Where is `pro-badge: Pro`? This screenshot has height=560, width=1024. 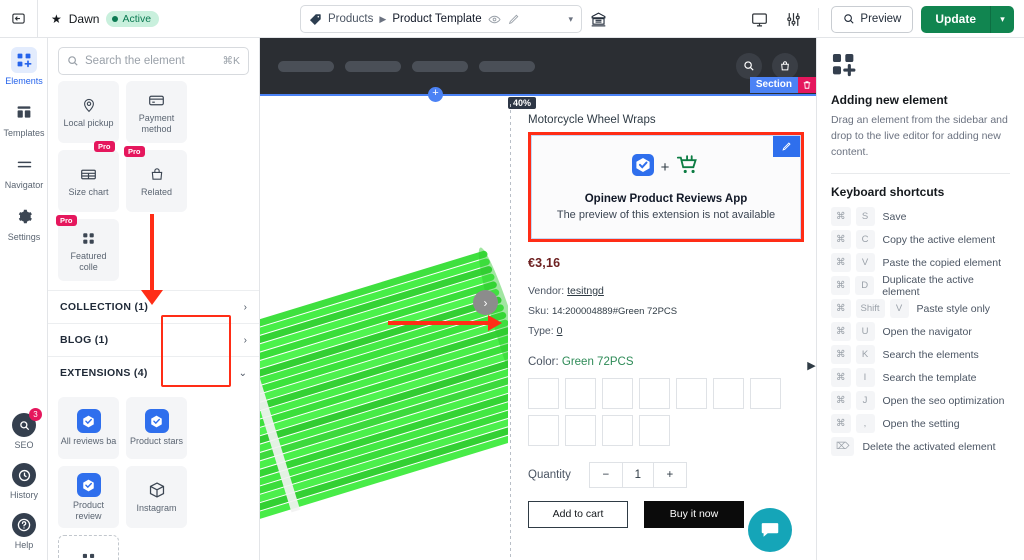
pro-badge: Pro is located at coordinates (66, 220).